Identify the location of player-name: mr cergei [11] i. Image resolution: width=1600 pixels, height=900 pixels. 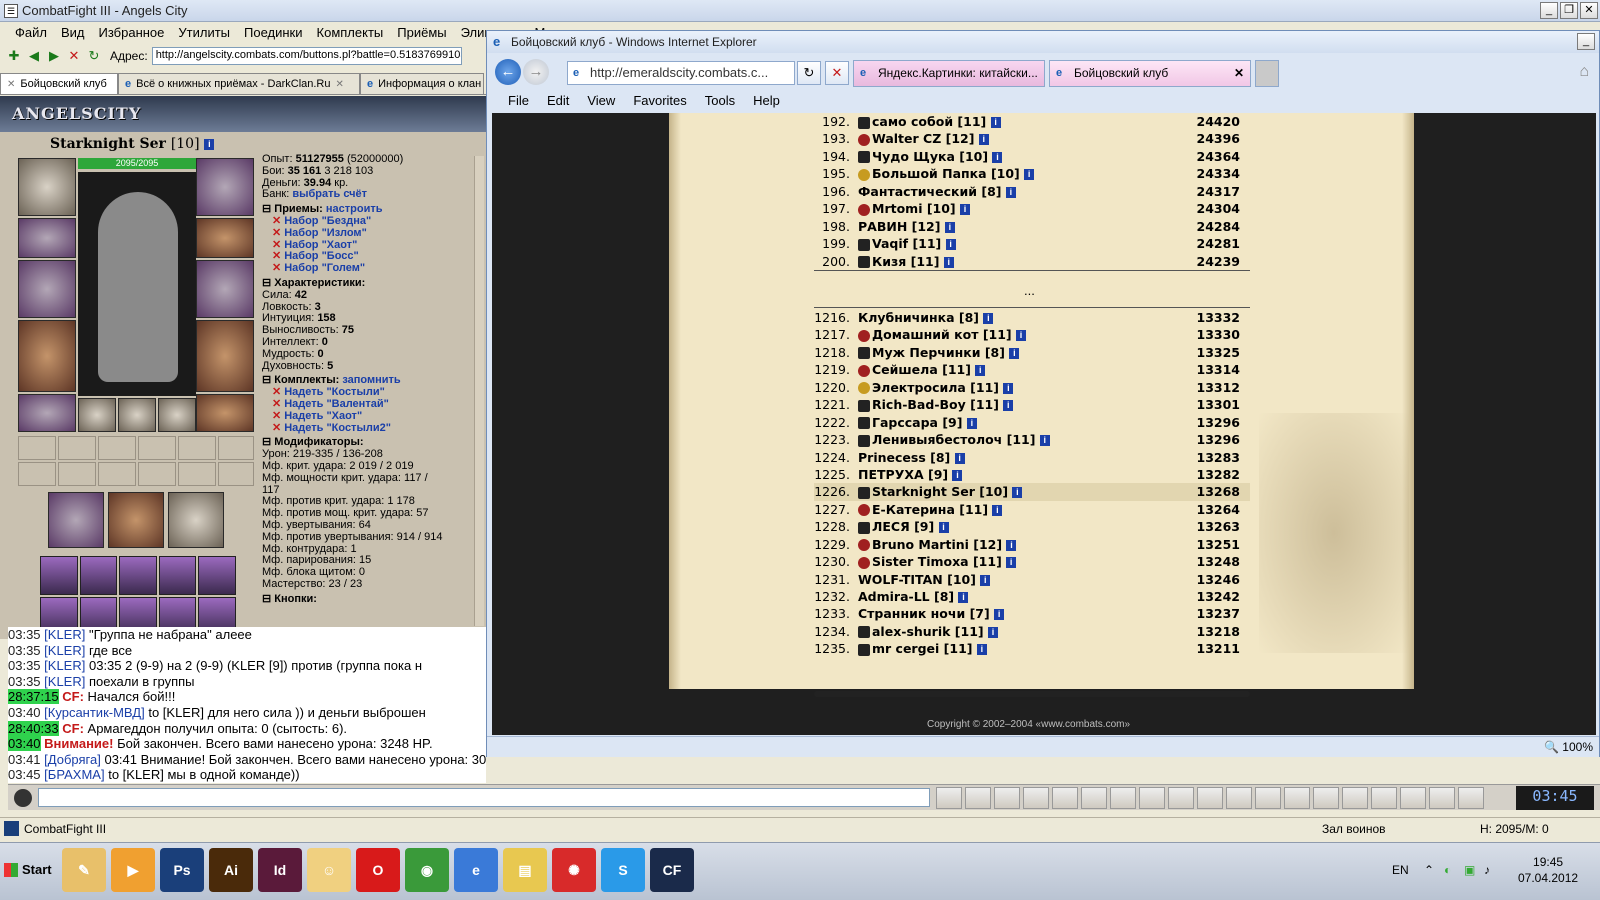
(922, 648).